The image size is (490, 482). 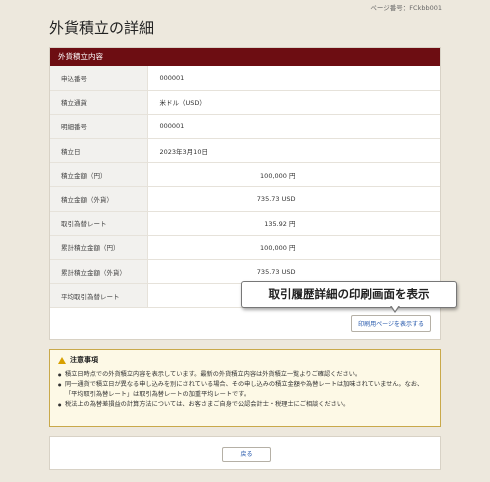 What do you see at coordinates (245, 248) in the screenshot?
I see `table-row: 累計積立金額（円） 100,000 円` at bounding box center [245, 248].